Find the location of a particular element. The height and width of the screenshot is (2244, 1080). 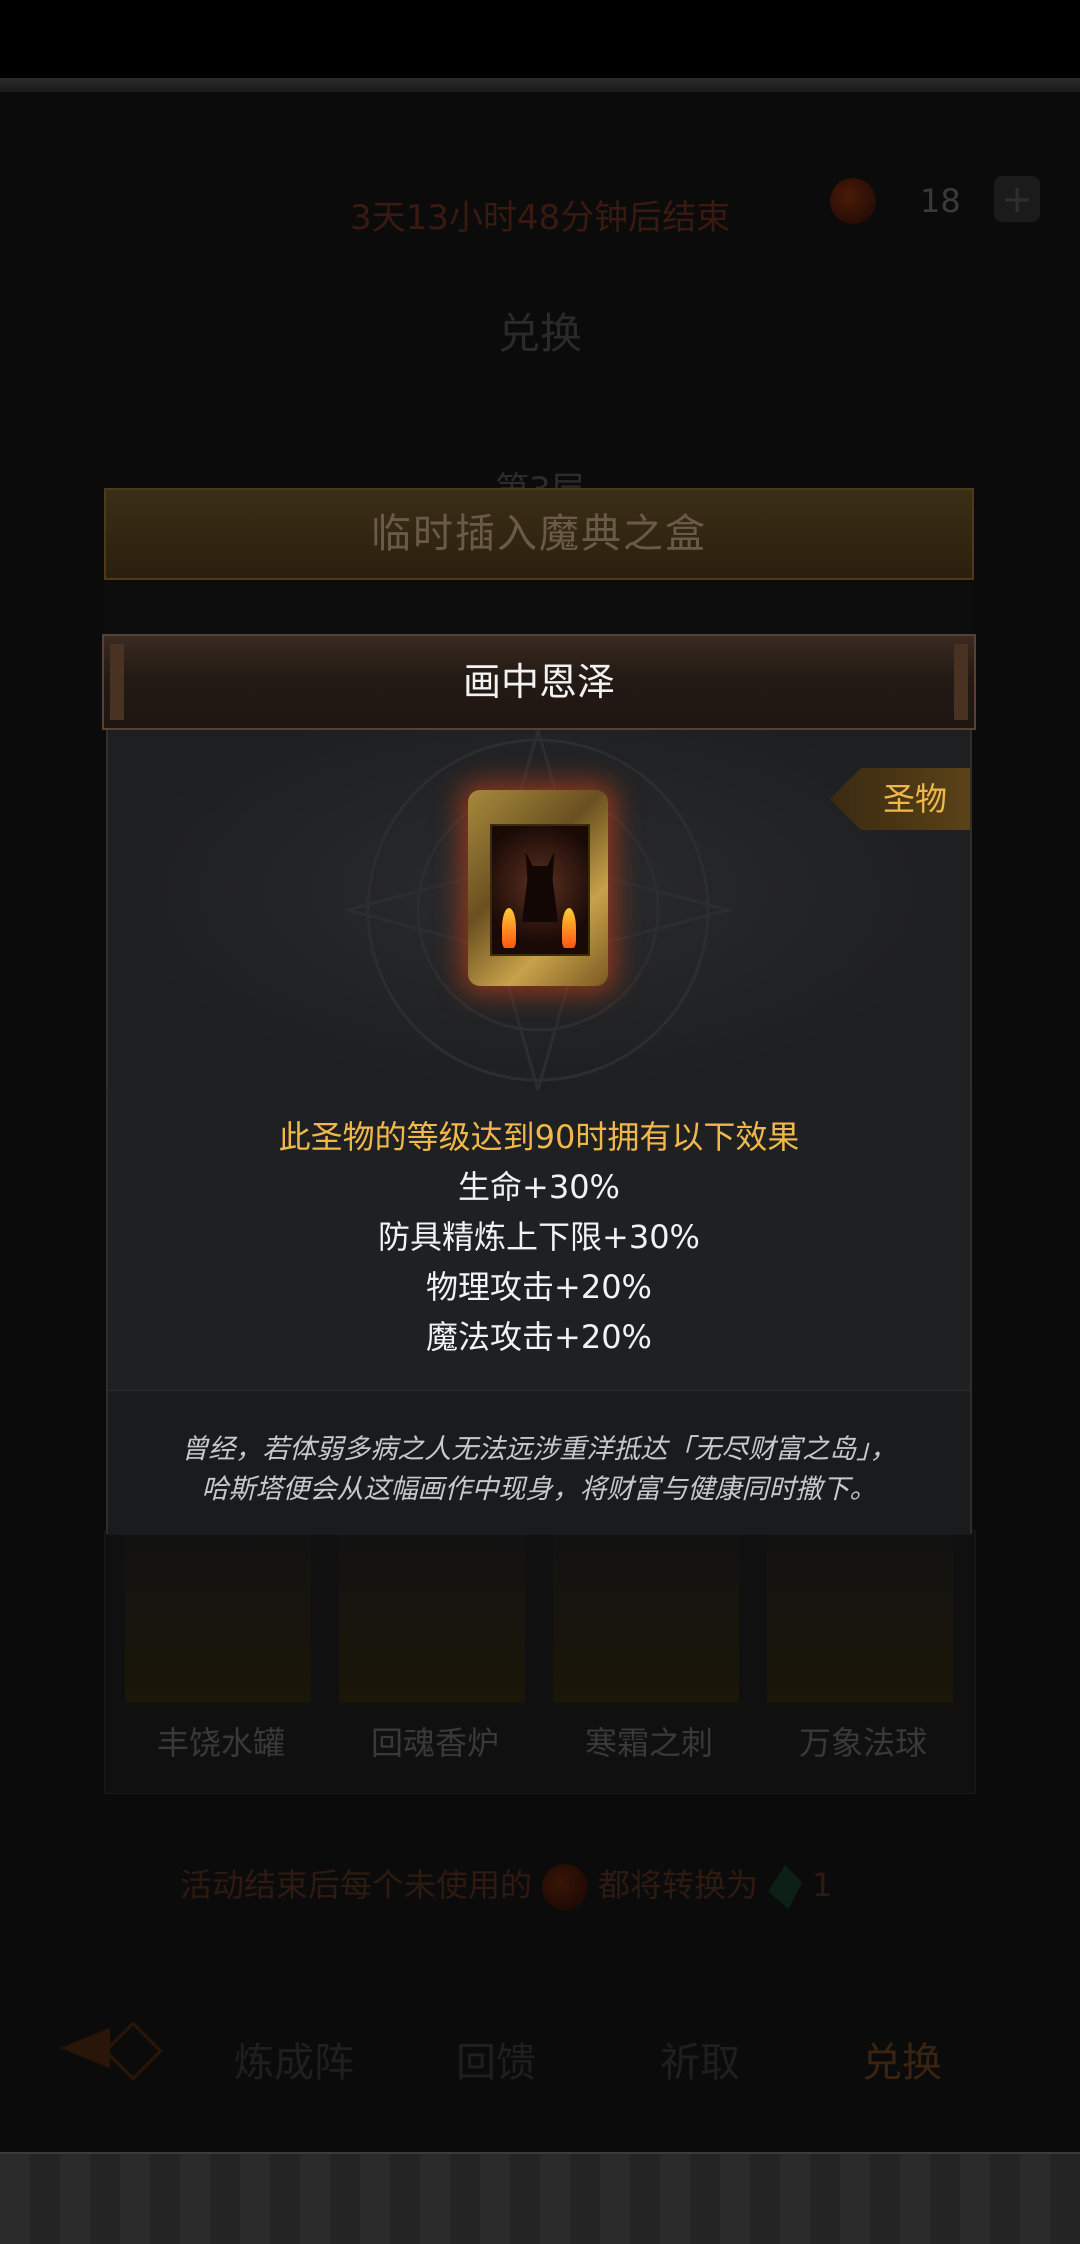

back-arrow-icon is located at coordinates (85, 2048).